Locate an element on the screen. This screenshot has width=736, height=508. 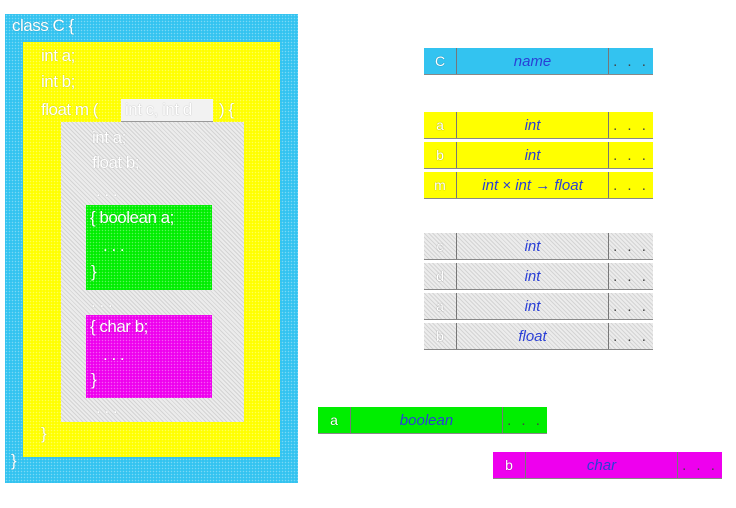
cell-name: C is located at coordinates (440, 61).